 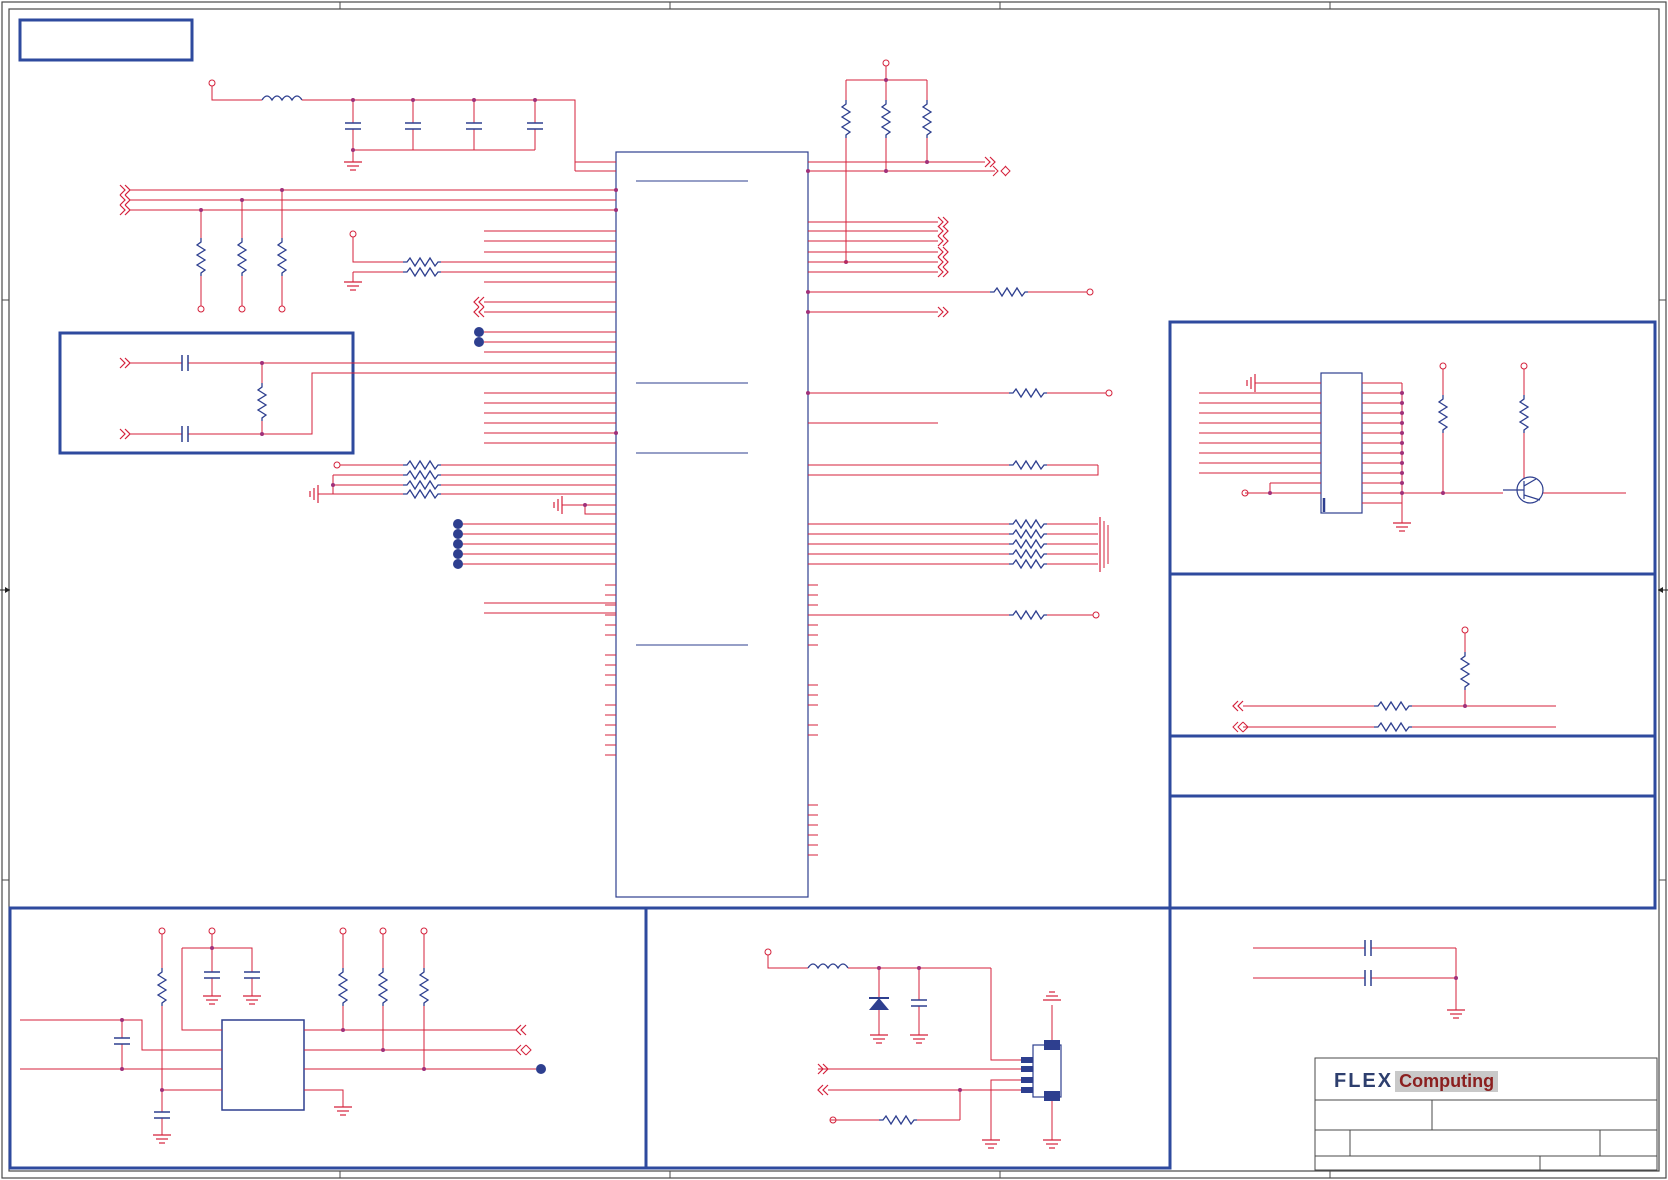 What do you see at coordinates (412, 125) in the screenshot?
I see `power-filter-network` at bounding box center [412, 125].